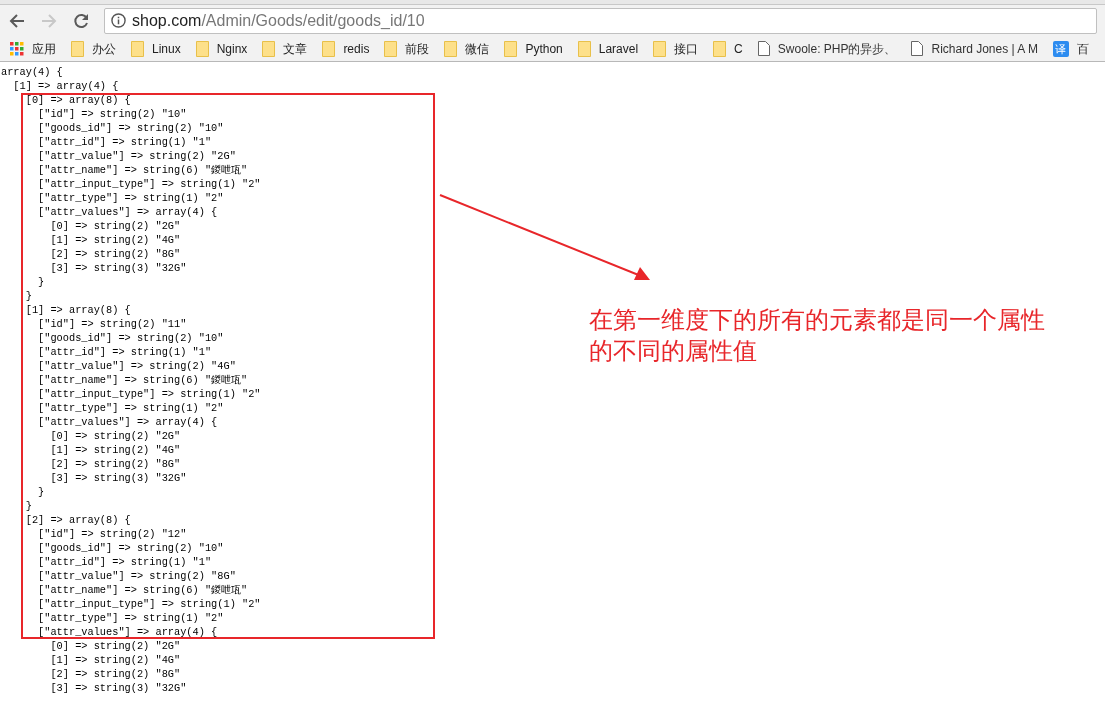  I want to click on code-line: ["id"] => string(2) "11", so click(112, 324).